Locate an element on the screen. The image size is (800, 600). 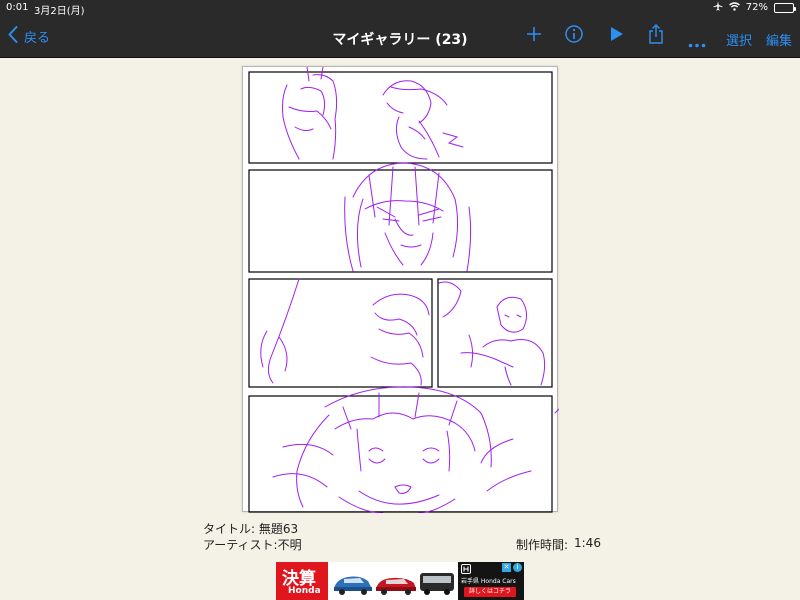
honda-logo-icon is located at coordinates (466, 569).